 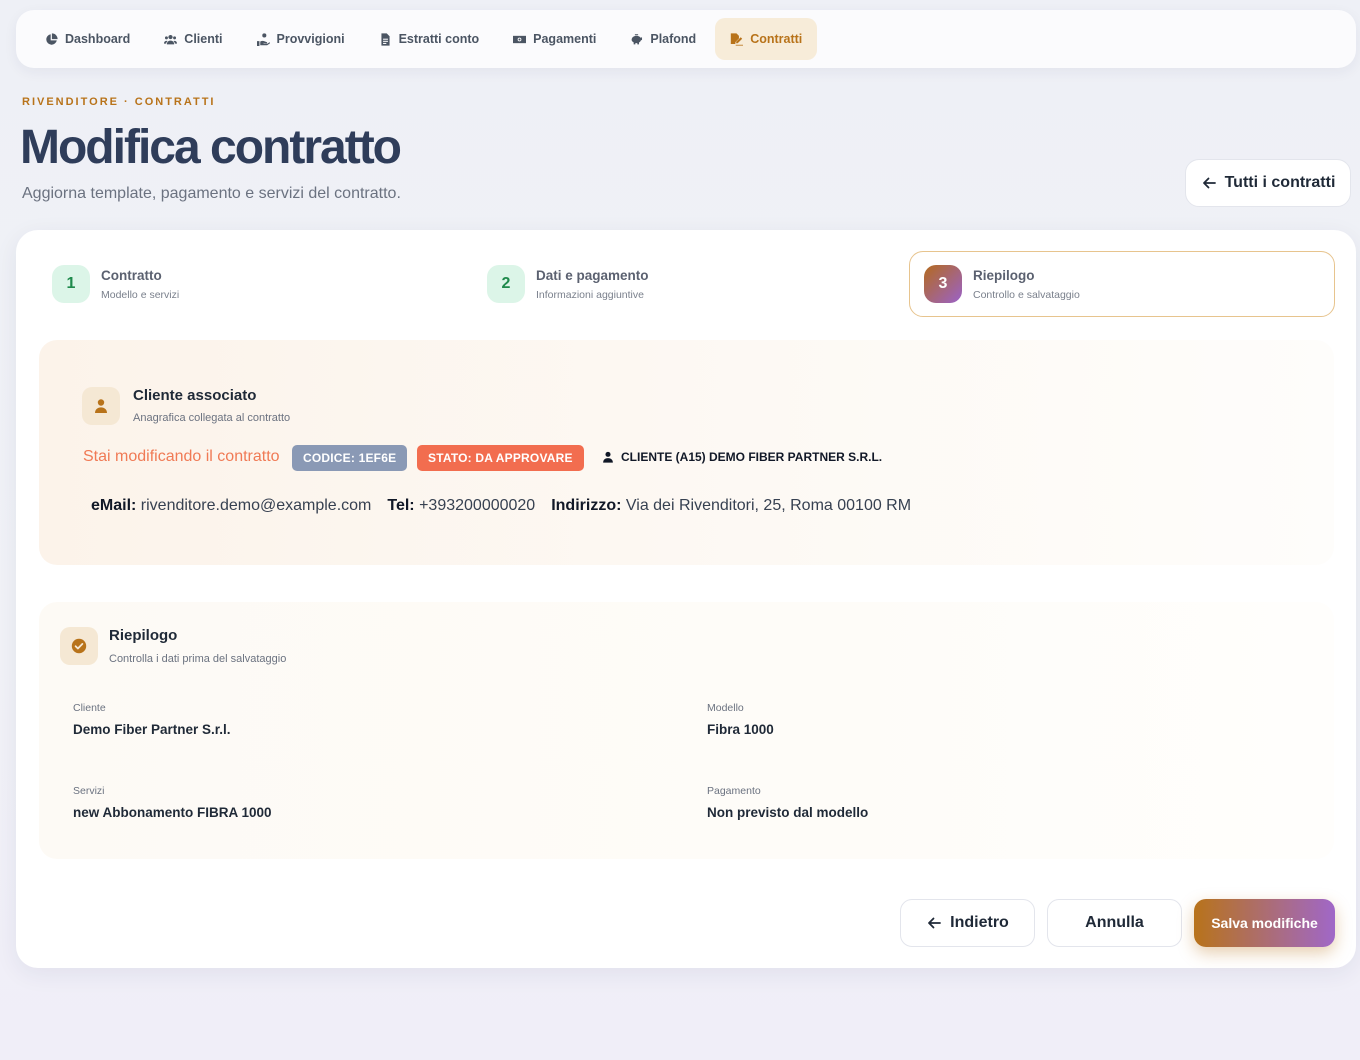 I want to click on summary-pagamento-label: Pagamento, so click(x=734, y=791).